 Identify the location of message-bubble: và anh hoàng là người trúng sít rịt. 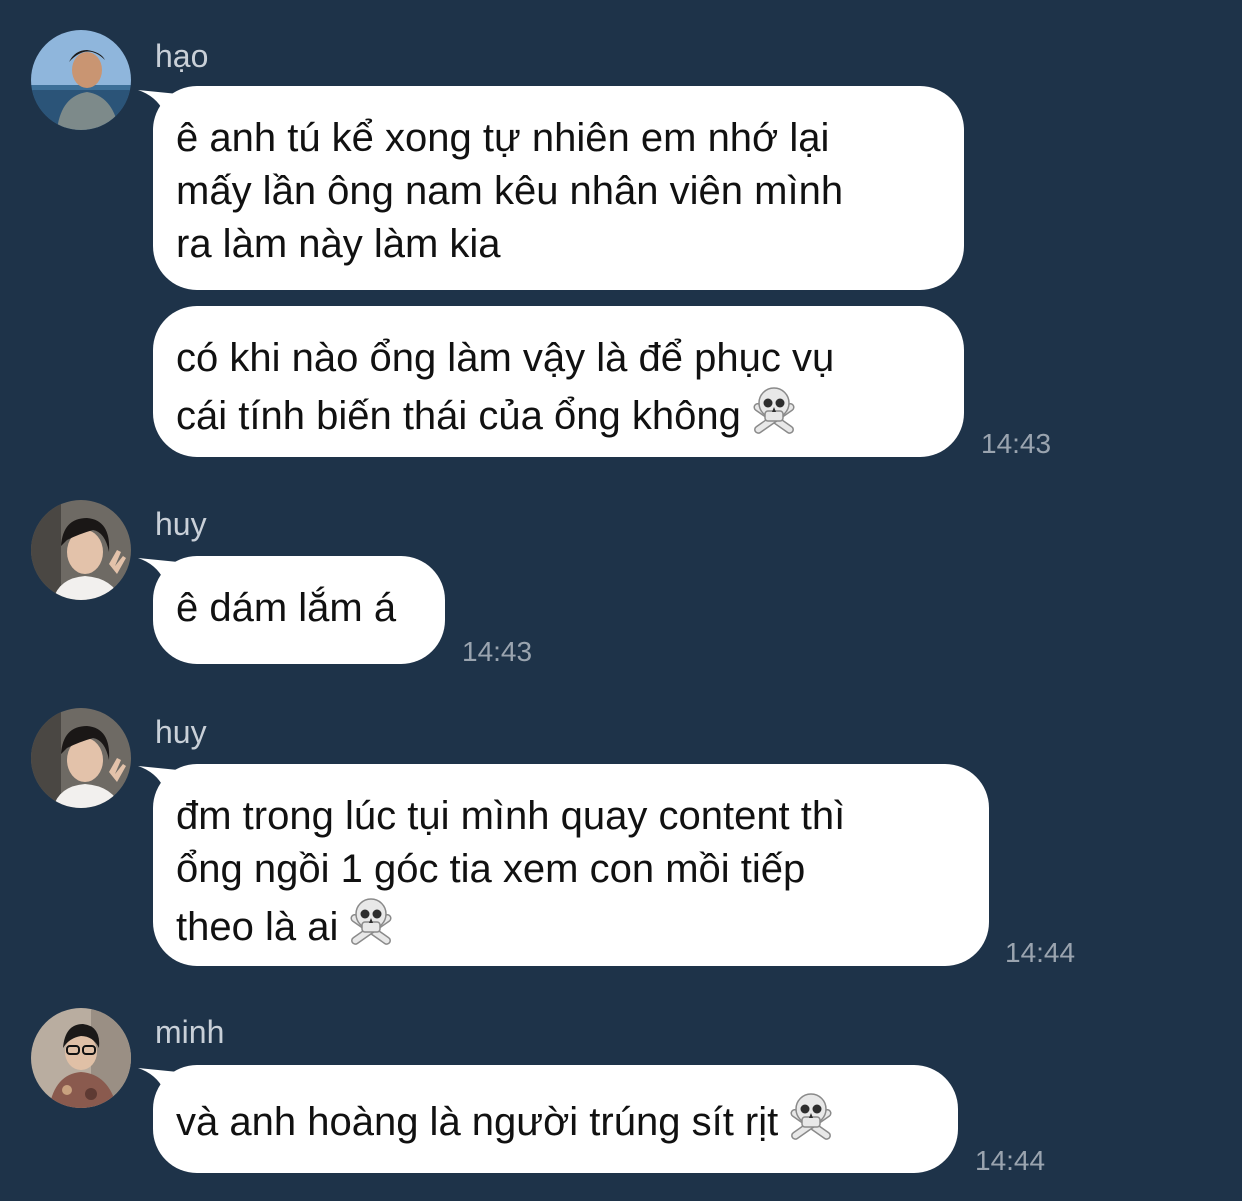
(555, 1119).